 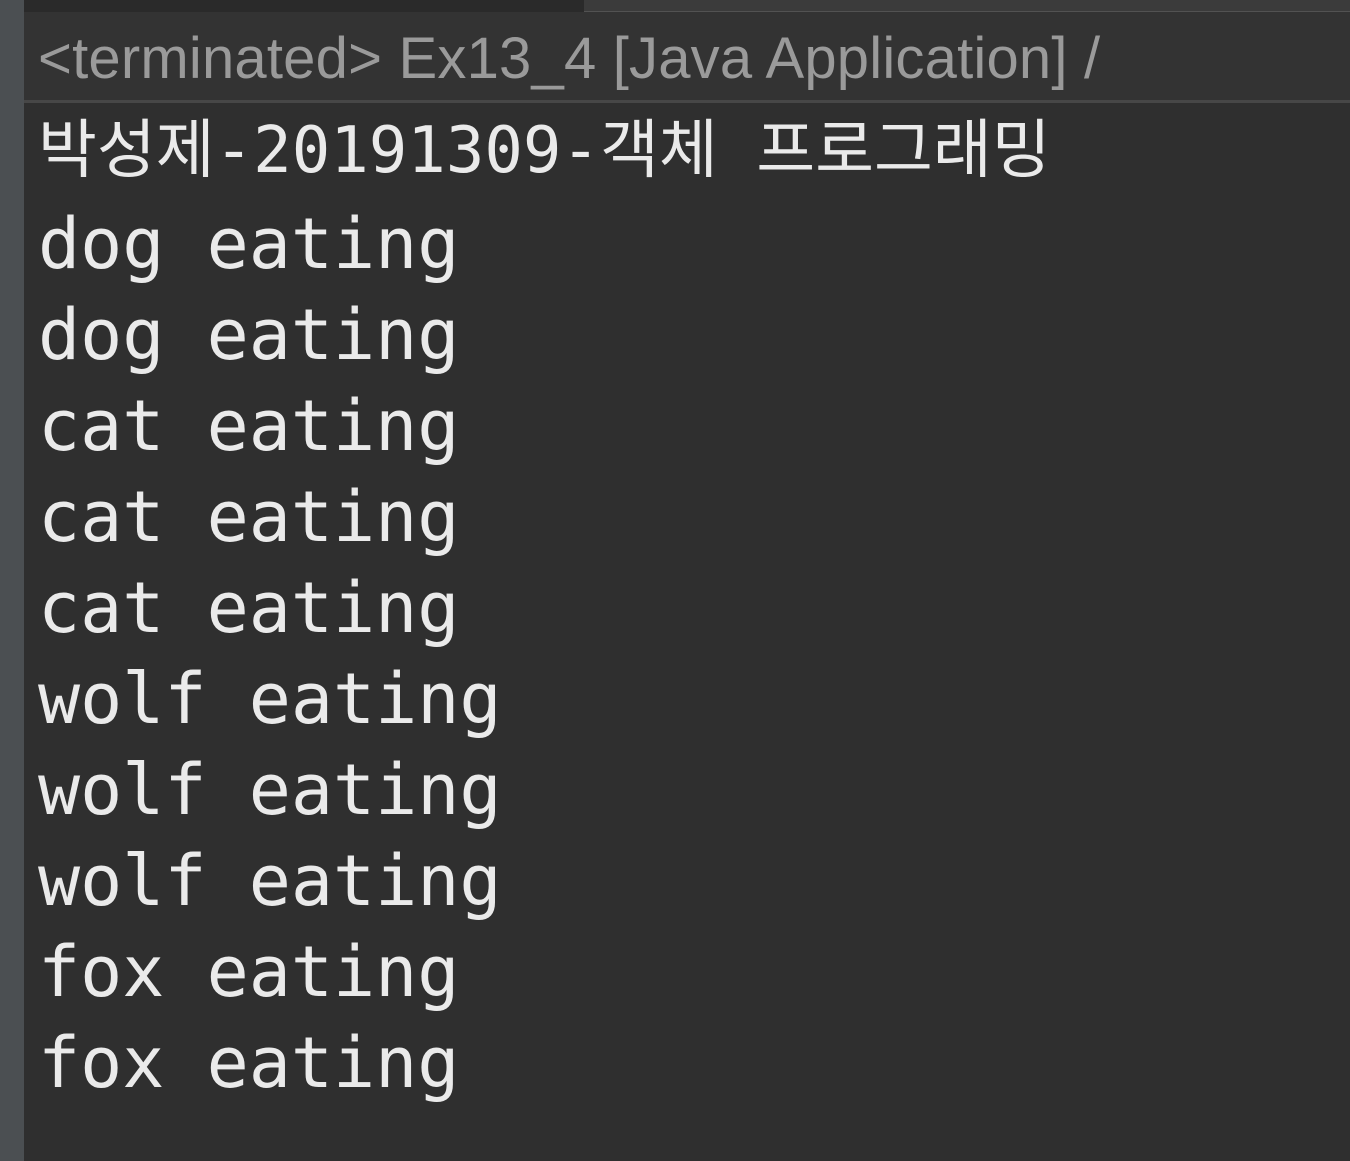 I want to click on console-tab, so click(x=304, y=6).